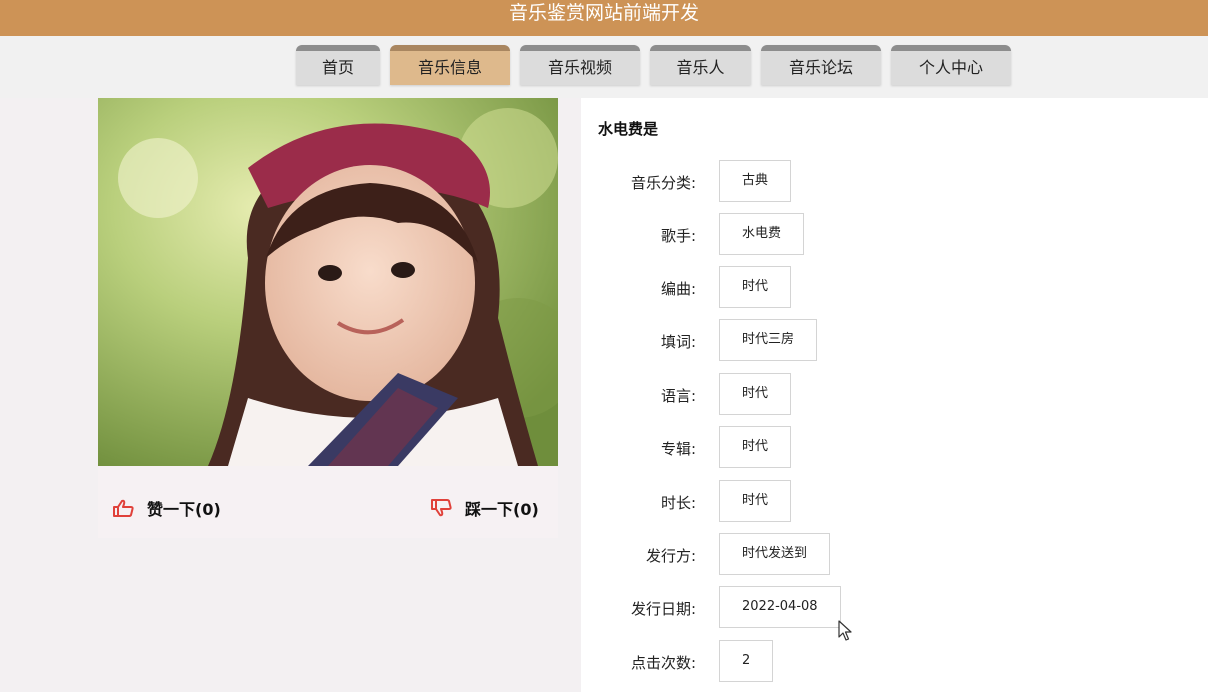 This screenshot has height=692, width=1208. I want to click on tab-music-info: 音乐信息, so click(450, 65).